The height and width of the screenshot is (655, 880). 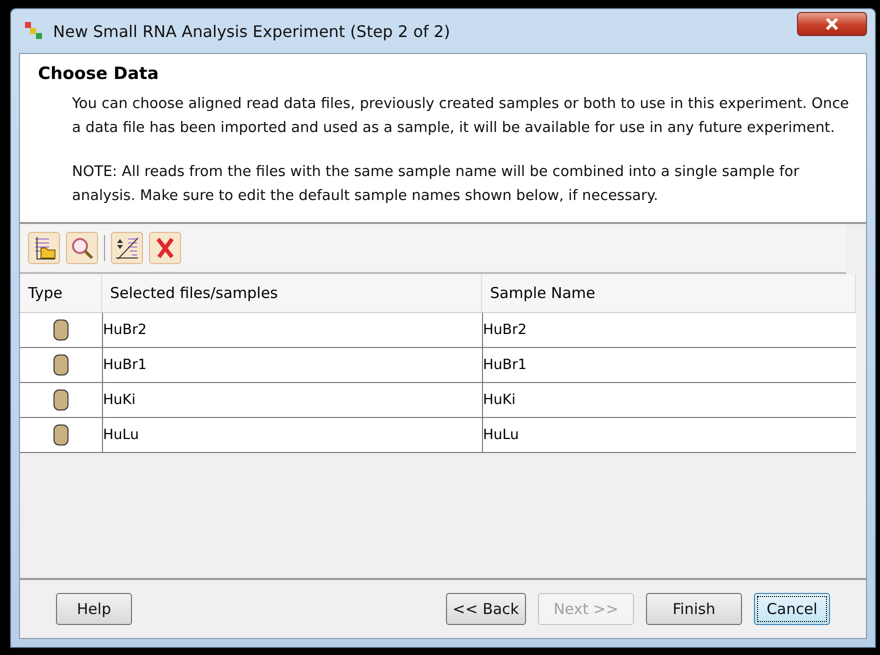 What do you see at coordinates (436, 184) in the screenshot?
I see `description-text: NOTE: All reads from the files with the same sample name will be combined into a single sample for analysis. Make sure to edit the default sample names shown below, if necessary.` at bounding box center [436, 184].